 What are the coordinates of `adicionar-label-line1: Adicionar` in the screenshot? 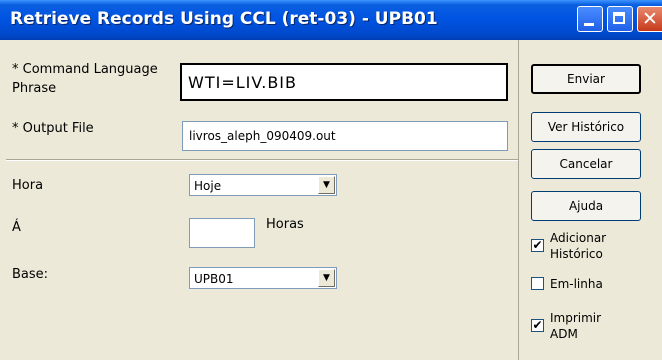 It's located at (578, 238).